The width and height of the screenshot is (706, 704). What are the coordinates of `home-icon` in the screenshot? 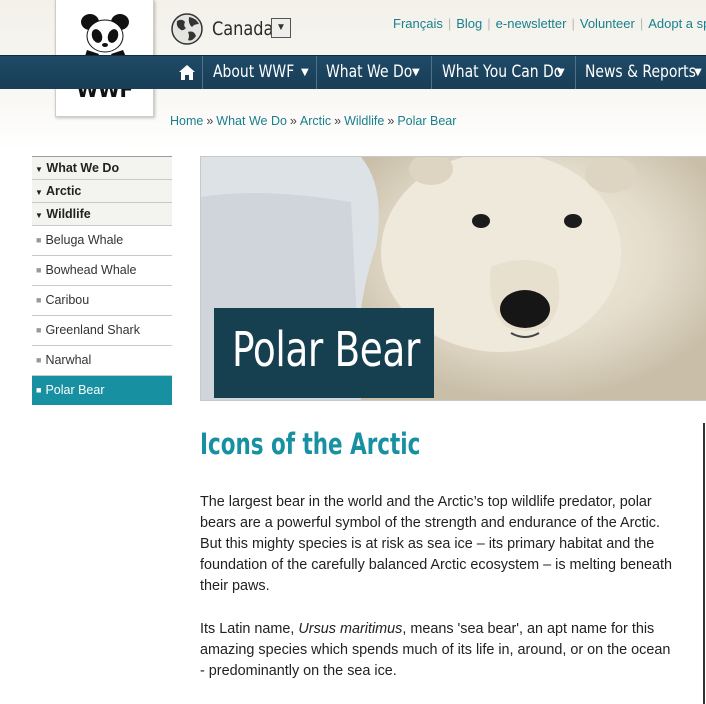 It's located at (187, 72).